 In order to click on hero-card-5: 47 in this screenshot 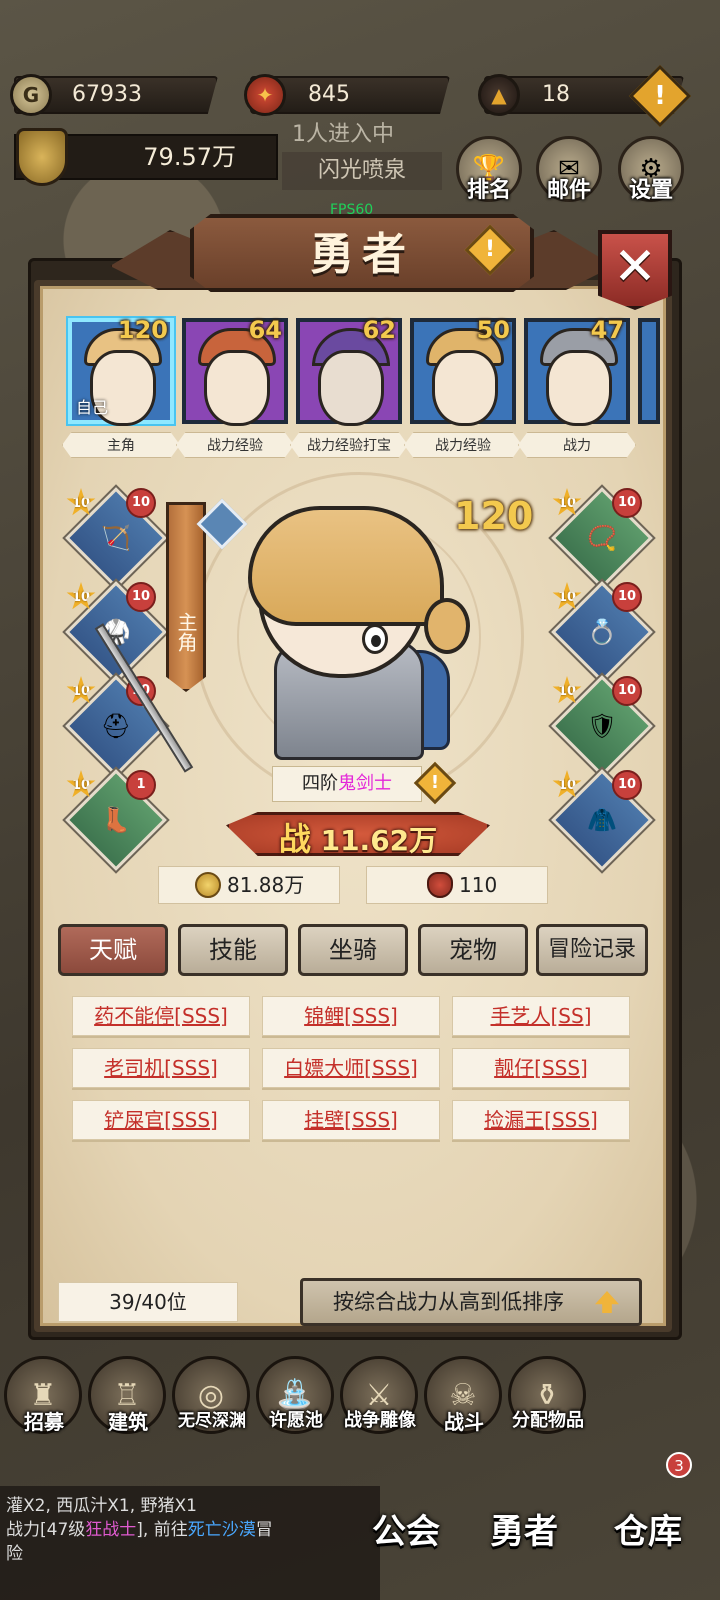, I will do `click(577, 371)`.